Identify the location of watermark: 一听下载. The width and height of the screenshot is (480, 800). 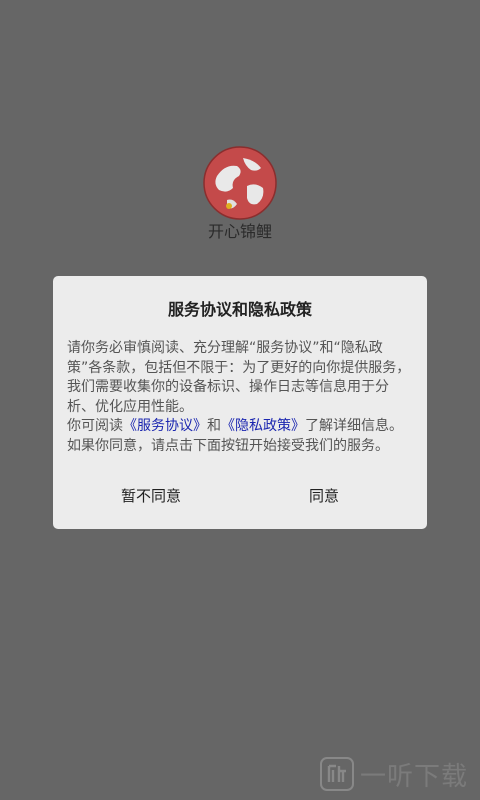
(395, 774).